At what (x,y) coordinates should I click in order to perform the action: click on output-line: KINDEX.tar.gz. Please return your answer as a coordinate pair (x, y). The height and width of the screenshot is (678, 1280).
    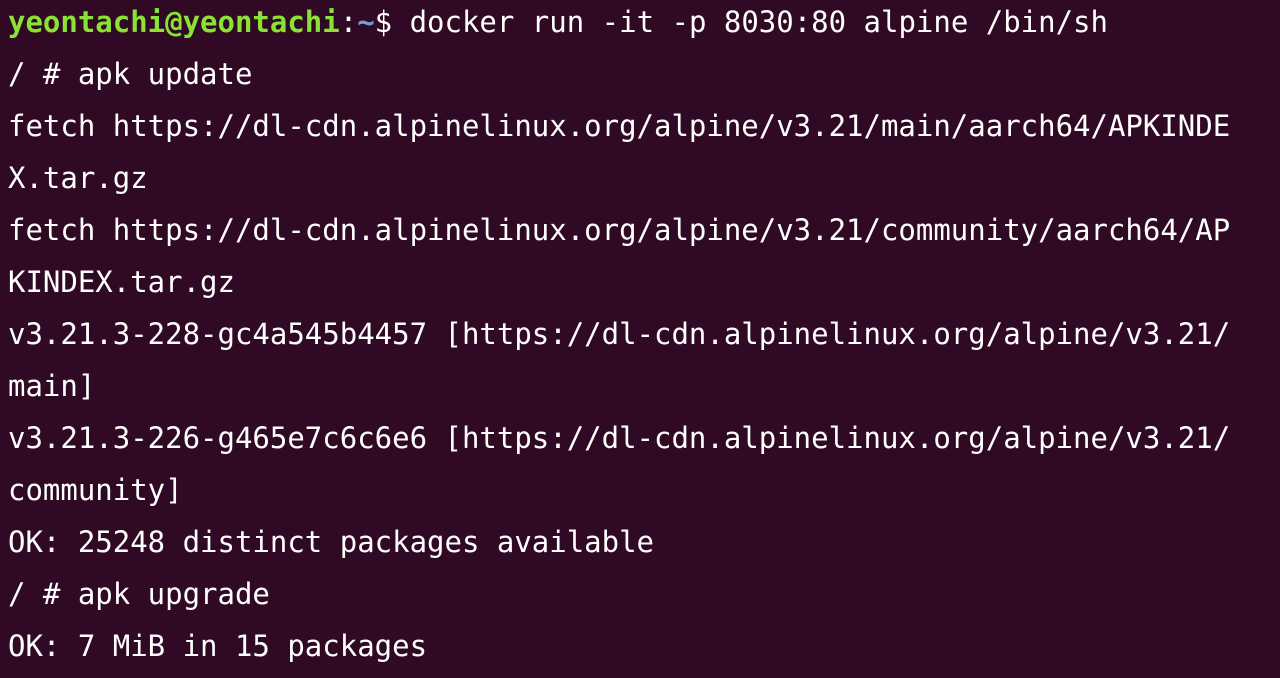
    Looking at the image, I should click on (121, 282).